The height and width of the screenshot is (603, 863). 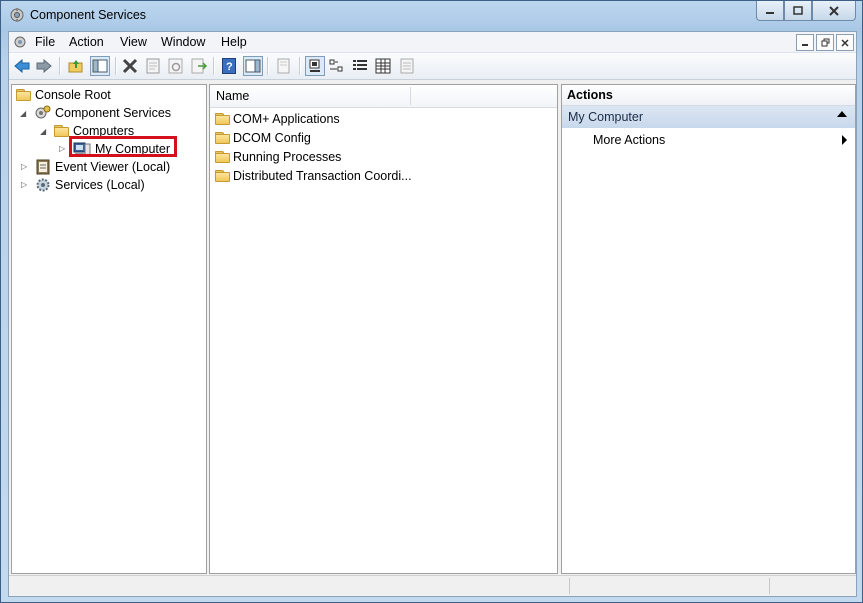 I want to click on large-icons-view-icon, so click(x=314, y=65).